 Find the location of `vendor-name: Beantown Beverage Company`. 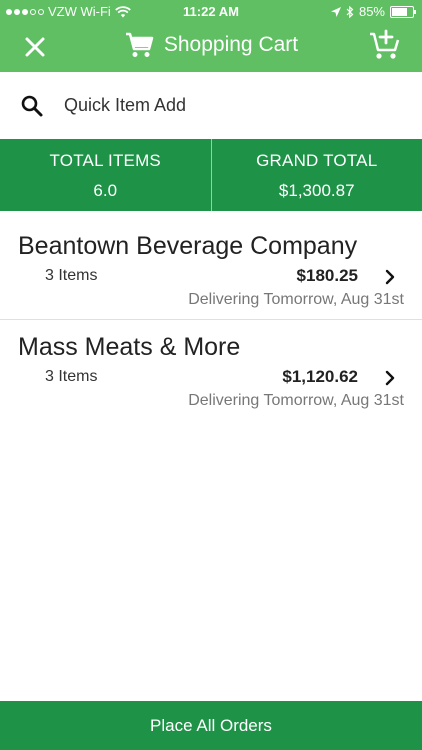

vendor-name: Beantown Beverage Company is located at coordinates (188, 246).